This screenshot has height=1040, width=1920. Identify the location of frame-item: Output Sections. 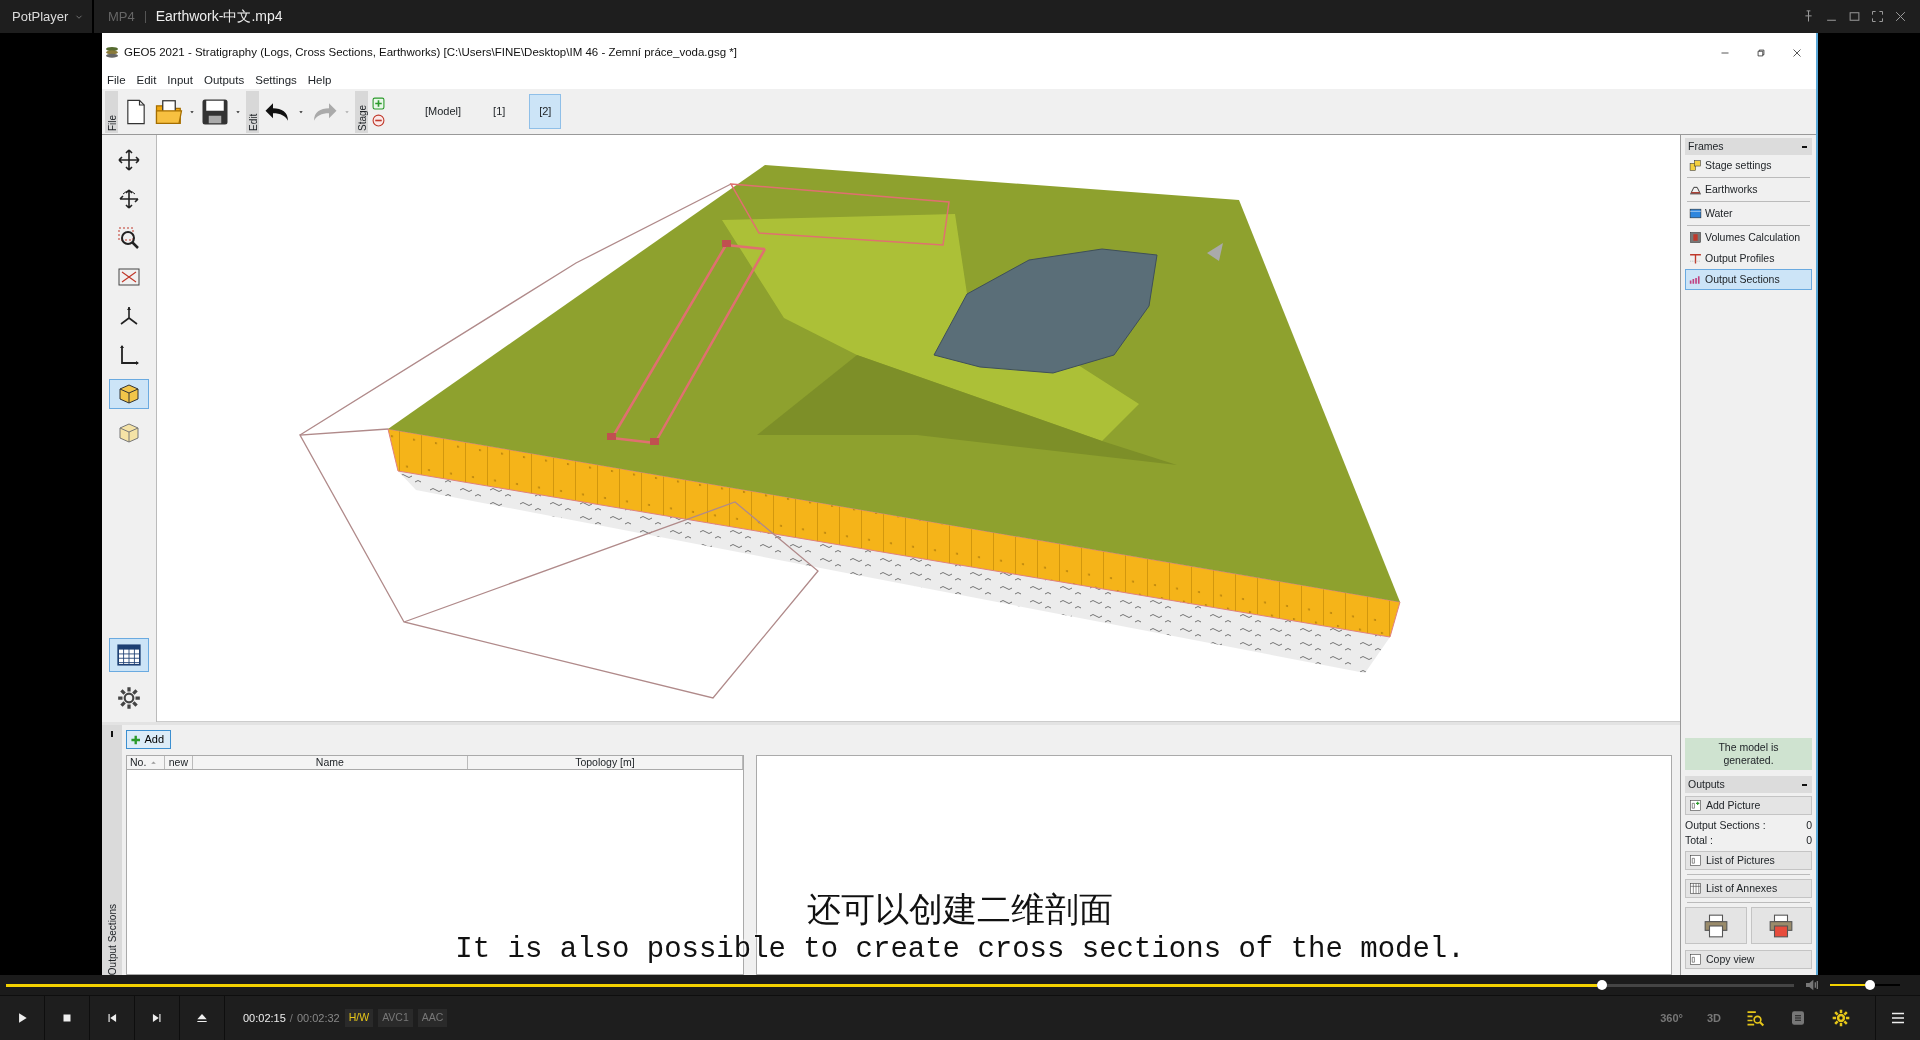
(1748, 279).